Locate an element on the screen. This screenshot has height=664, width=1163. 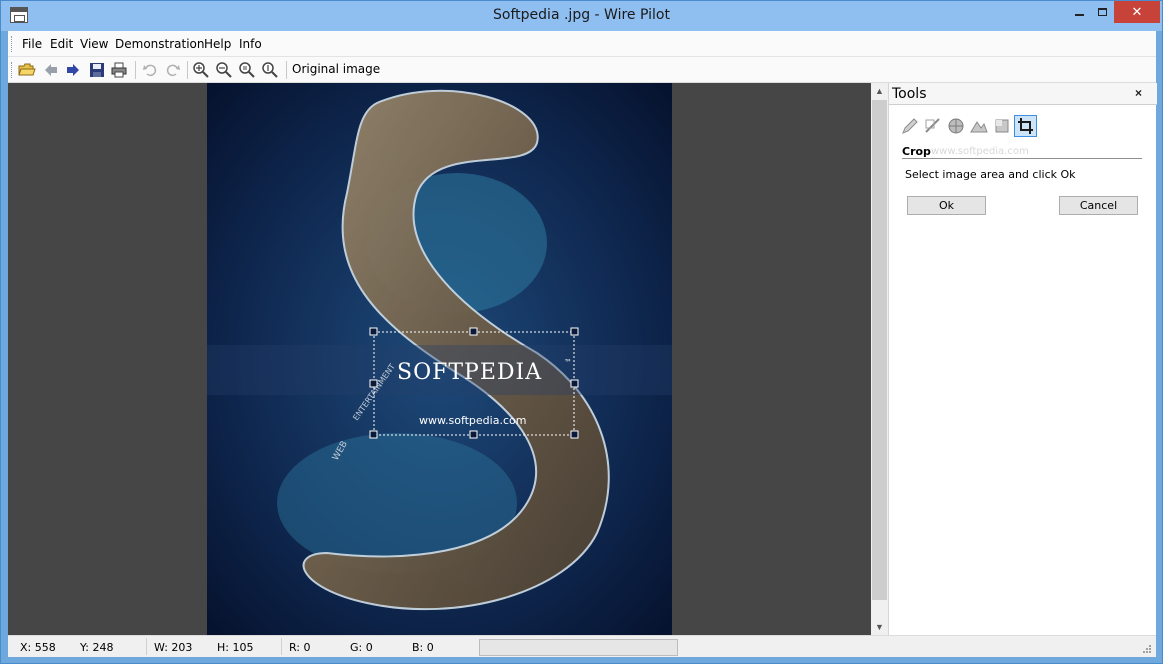
forward-arrow-icon is located at coordinates (73, 70).